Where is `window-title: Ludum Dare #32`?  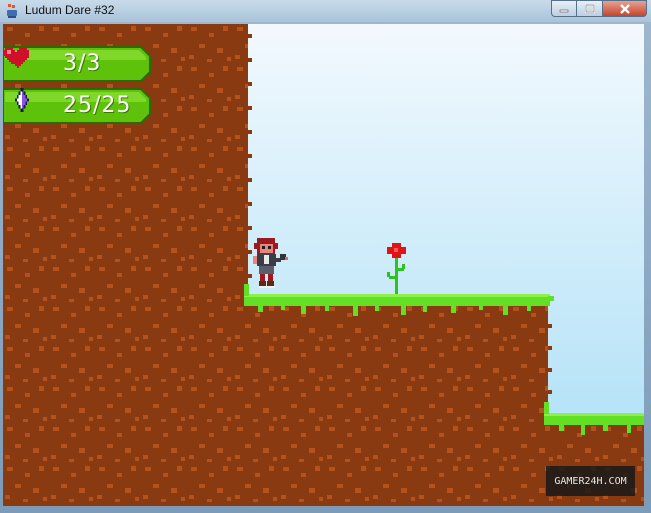 window-title: Ludum Dare #32 is located at coordinates (70, 10).